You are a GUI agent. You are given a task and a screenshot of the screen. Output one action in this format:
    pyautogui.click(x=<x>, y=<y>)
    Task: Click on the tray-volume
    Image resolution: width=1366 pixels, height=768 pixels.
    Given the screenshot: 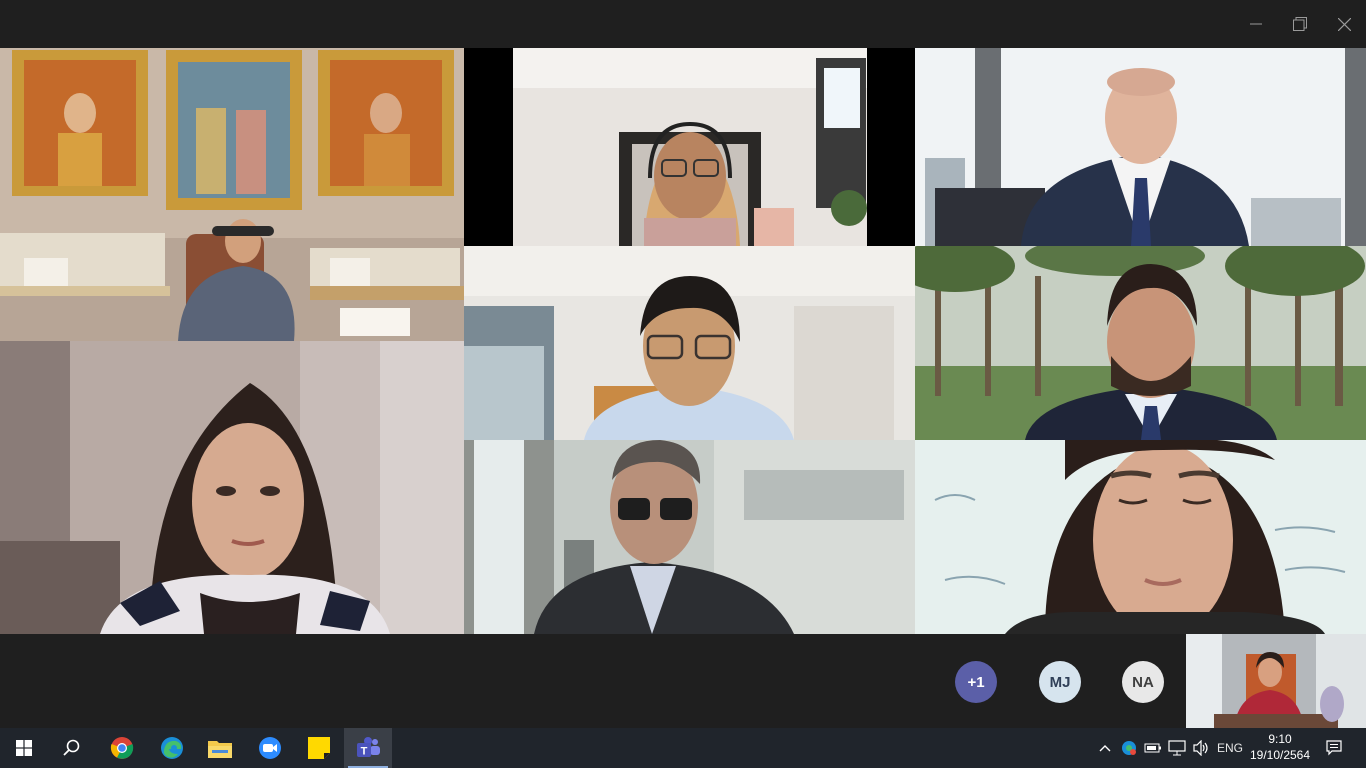 What is the action you would take?
    pyautogui.click(x=1201, y=748)
    